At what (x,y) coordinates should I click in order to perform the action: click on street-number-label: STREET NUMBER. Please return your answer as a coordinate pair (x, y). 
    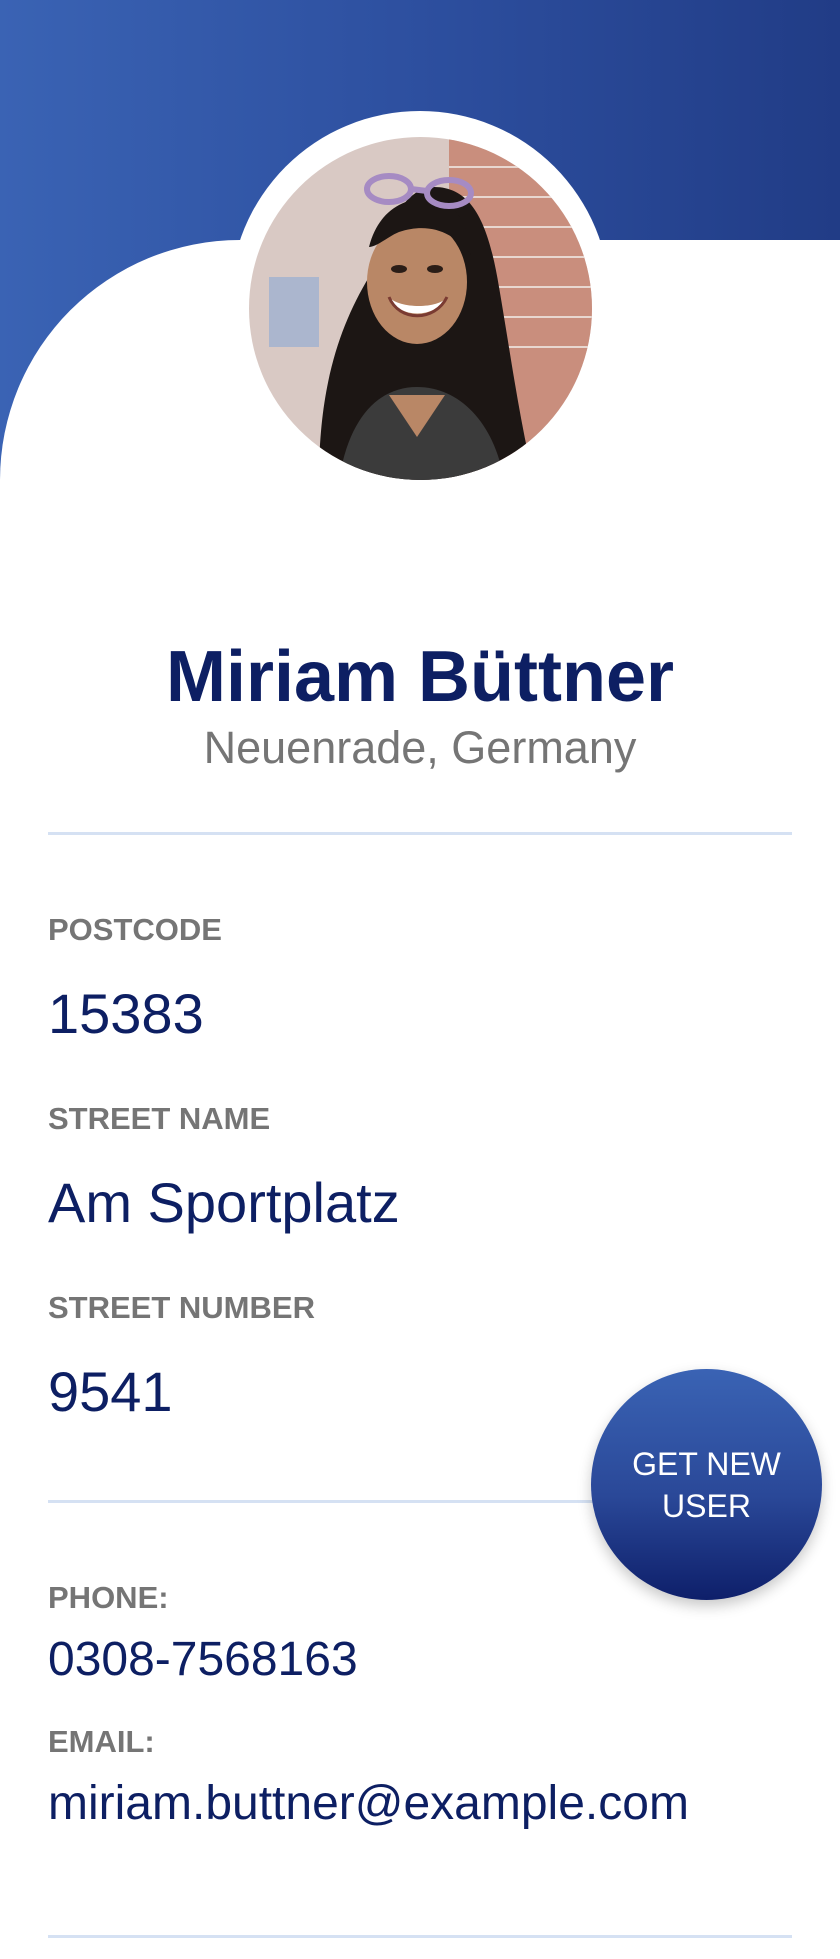
    Looking at the image, I should click on (181, 1307).